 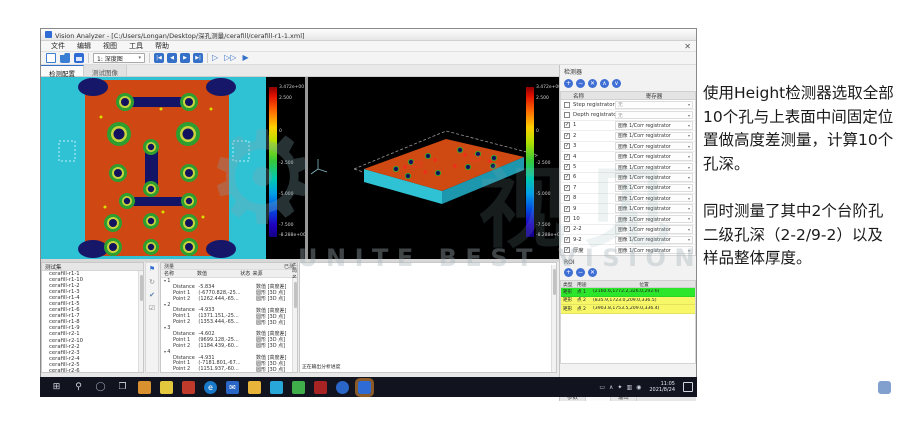 I want to click on tray-icon: ✦, so click(x=619, y=387).